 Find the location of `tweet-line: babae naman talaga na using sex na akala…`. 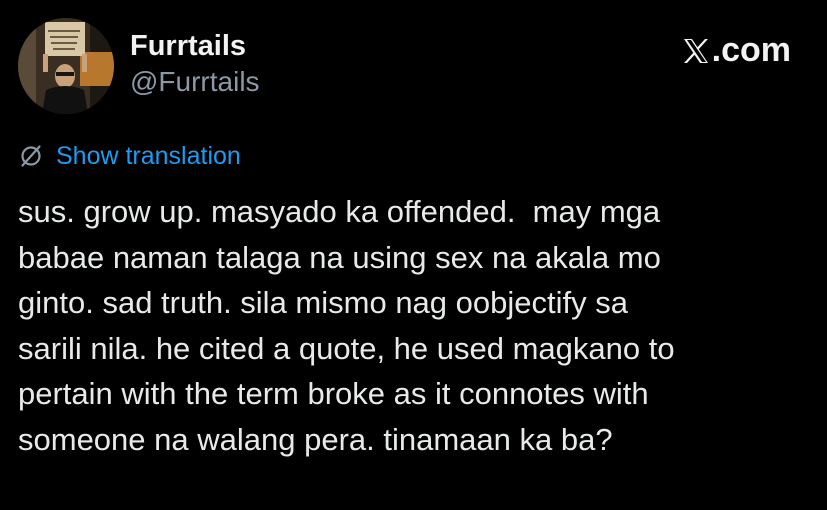

tweet-line: babae naman talaga na using sex na akala… is located at coordinates (339, 257).